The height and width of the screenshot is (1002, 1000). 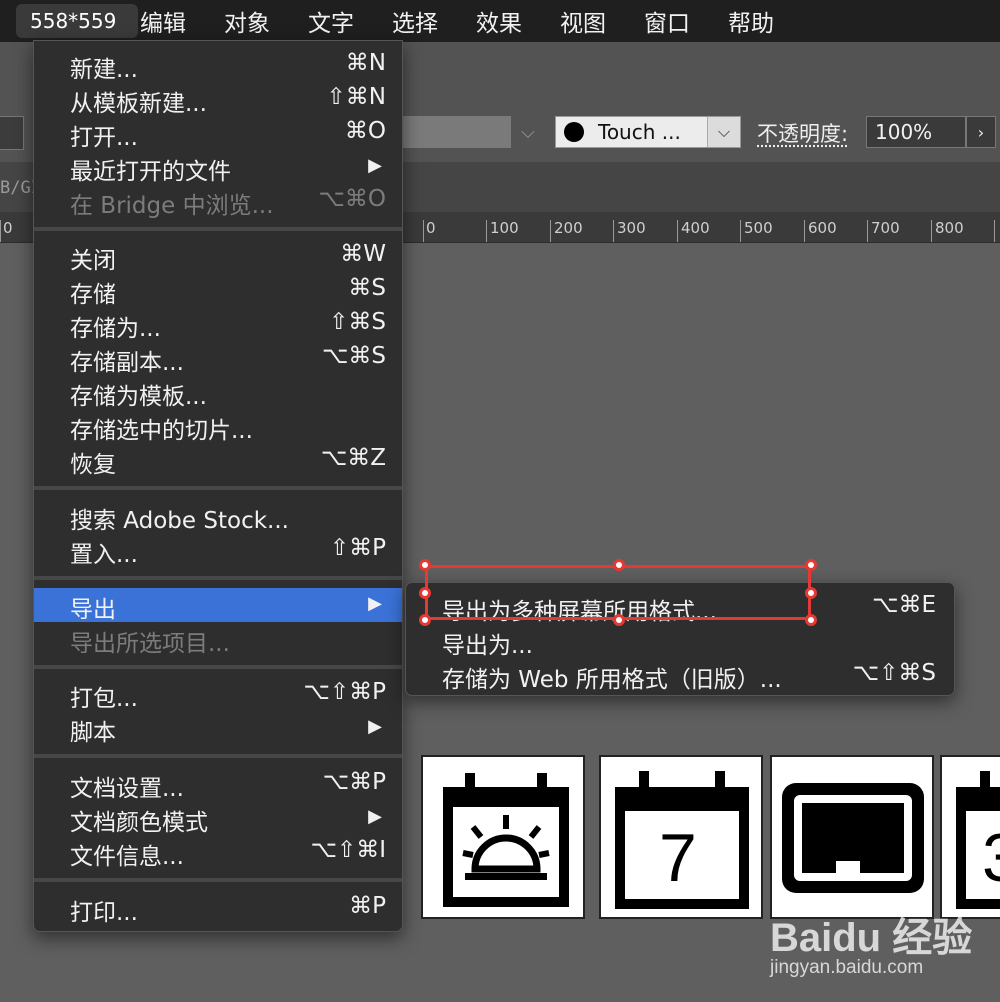 I want to click on menu-item-doc-color-mode: 文档颜色模式 ▶, so click(x=218, y=818).